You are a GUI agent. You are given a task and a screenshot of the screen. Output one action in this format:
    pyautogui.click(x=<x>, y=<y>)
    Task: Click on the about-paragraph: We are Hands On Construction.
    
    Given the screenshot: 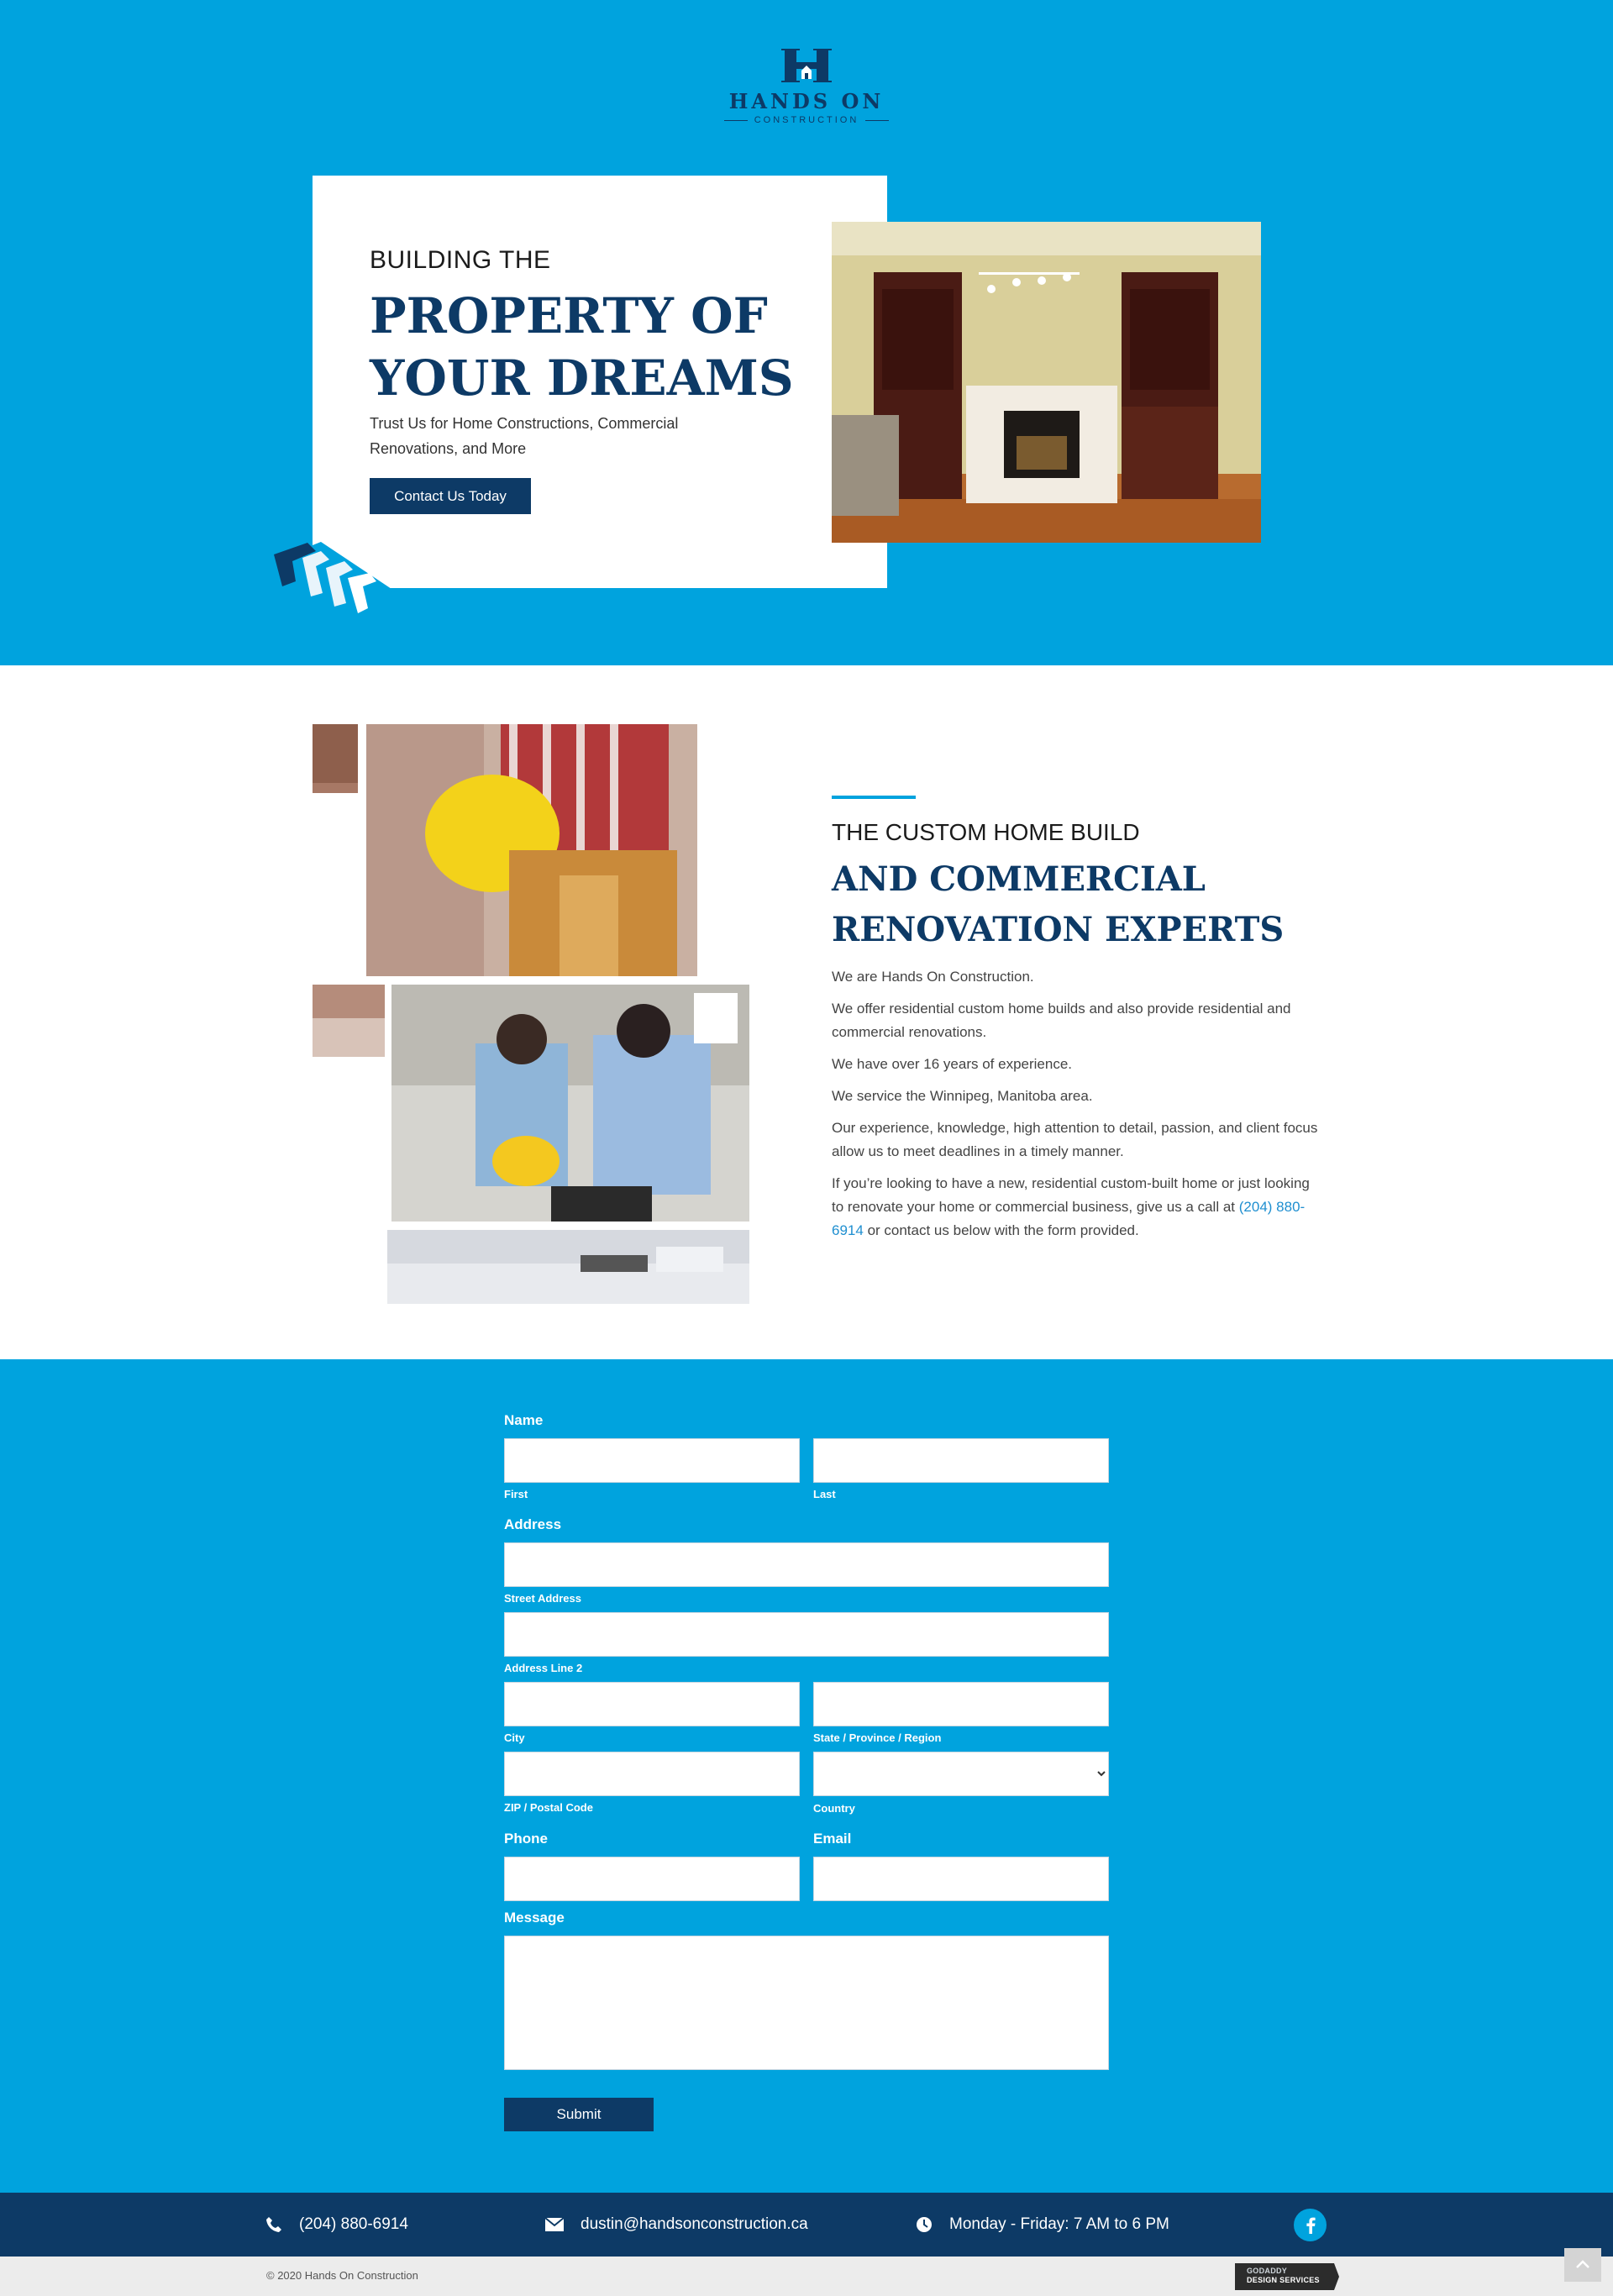 What is the action you would take?
    pyautogui.click(x=933, y=977)
    